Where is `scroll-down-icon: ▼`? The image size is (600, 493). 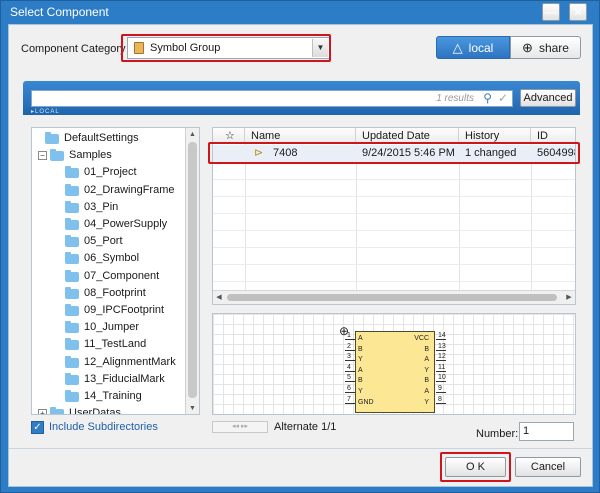
scroll-down-icon: ▼ is located at coordinates (192, 408).